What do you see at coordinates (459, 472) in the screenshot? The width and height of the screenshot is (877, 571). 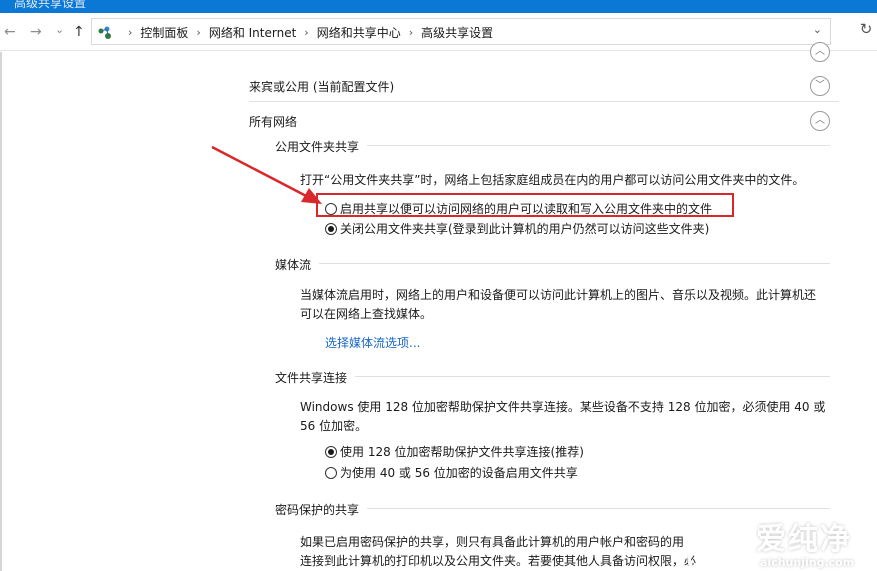 I see `encryption-40-56-label: 为使用 40 或 56 位加密的设备启用文件共享` at bounding box center [459, 472].